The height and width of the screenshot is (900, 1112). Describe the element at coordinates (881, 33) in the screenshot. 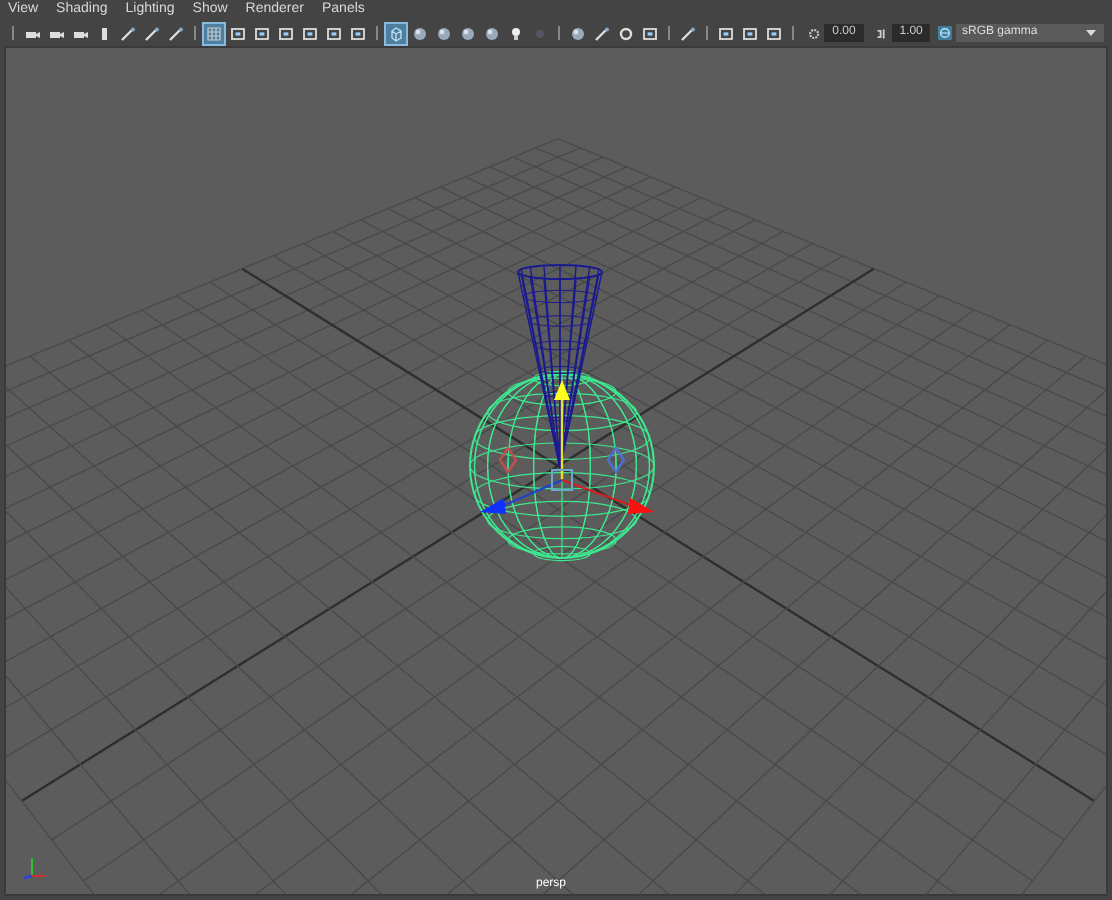

I see `gamma-icon` at that location.